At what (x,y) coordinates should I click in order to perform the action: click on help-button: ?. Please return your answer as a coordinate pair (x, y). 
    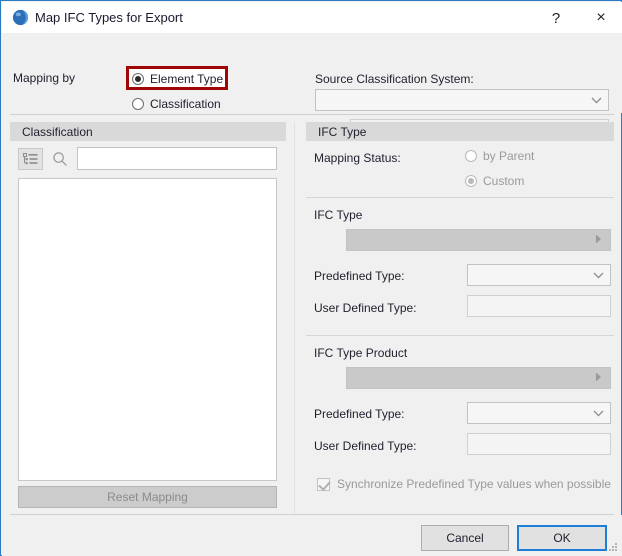
    Looking at the image, I should click on (556, 18).